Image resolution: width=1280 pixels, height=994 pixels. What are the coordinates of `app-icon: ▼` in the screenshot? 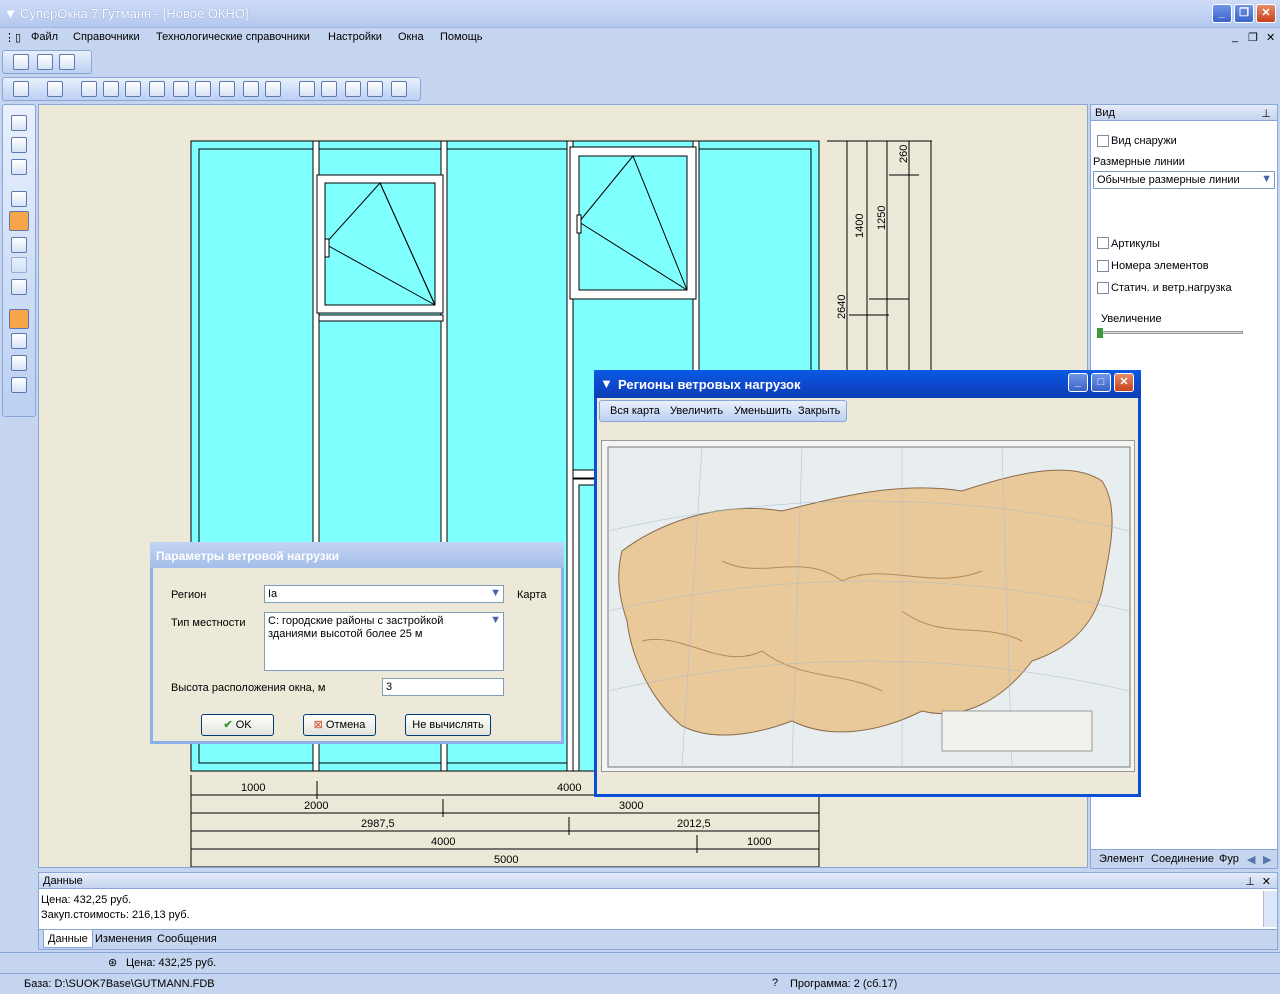 It's located at (10, 13).